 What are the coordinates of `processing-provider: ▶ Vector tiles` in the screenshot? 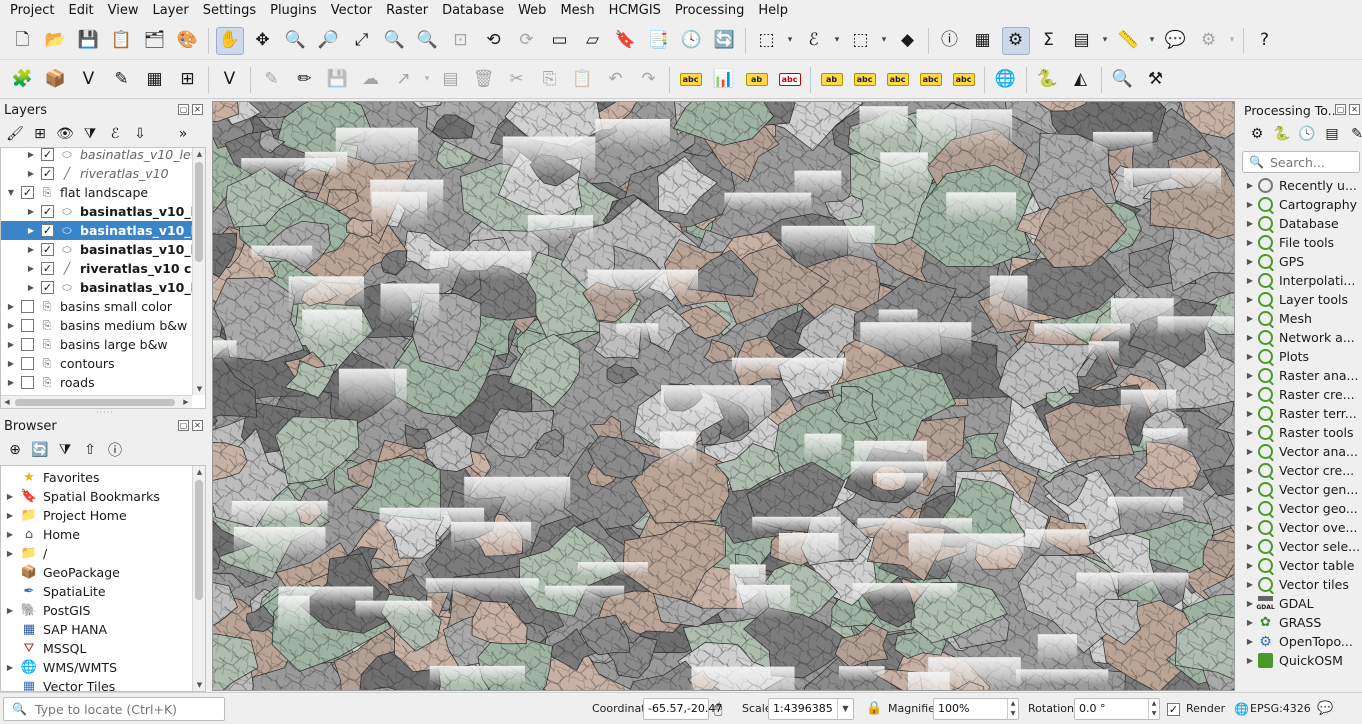 It's located at (1302, 584).